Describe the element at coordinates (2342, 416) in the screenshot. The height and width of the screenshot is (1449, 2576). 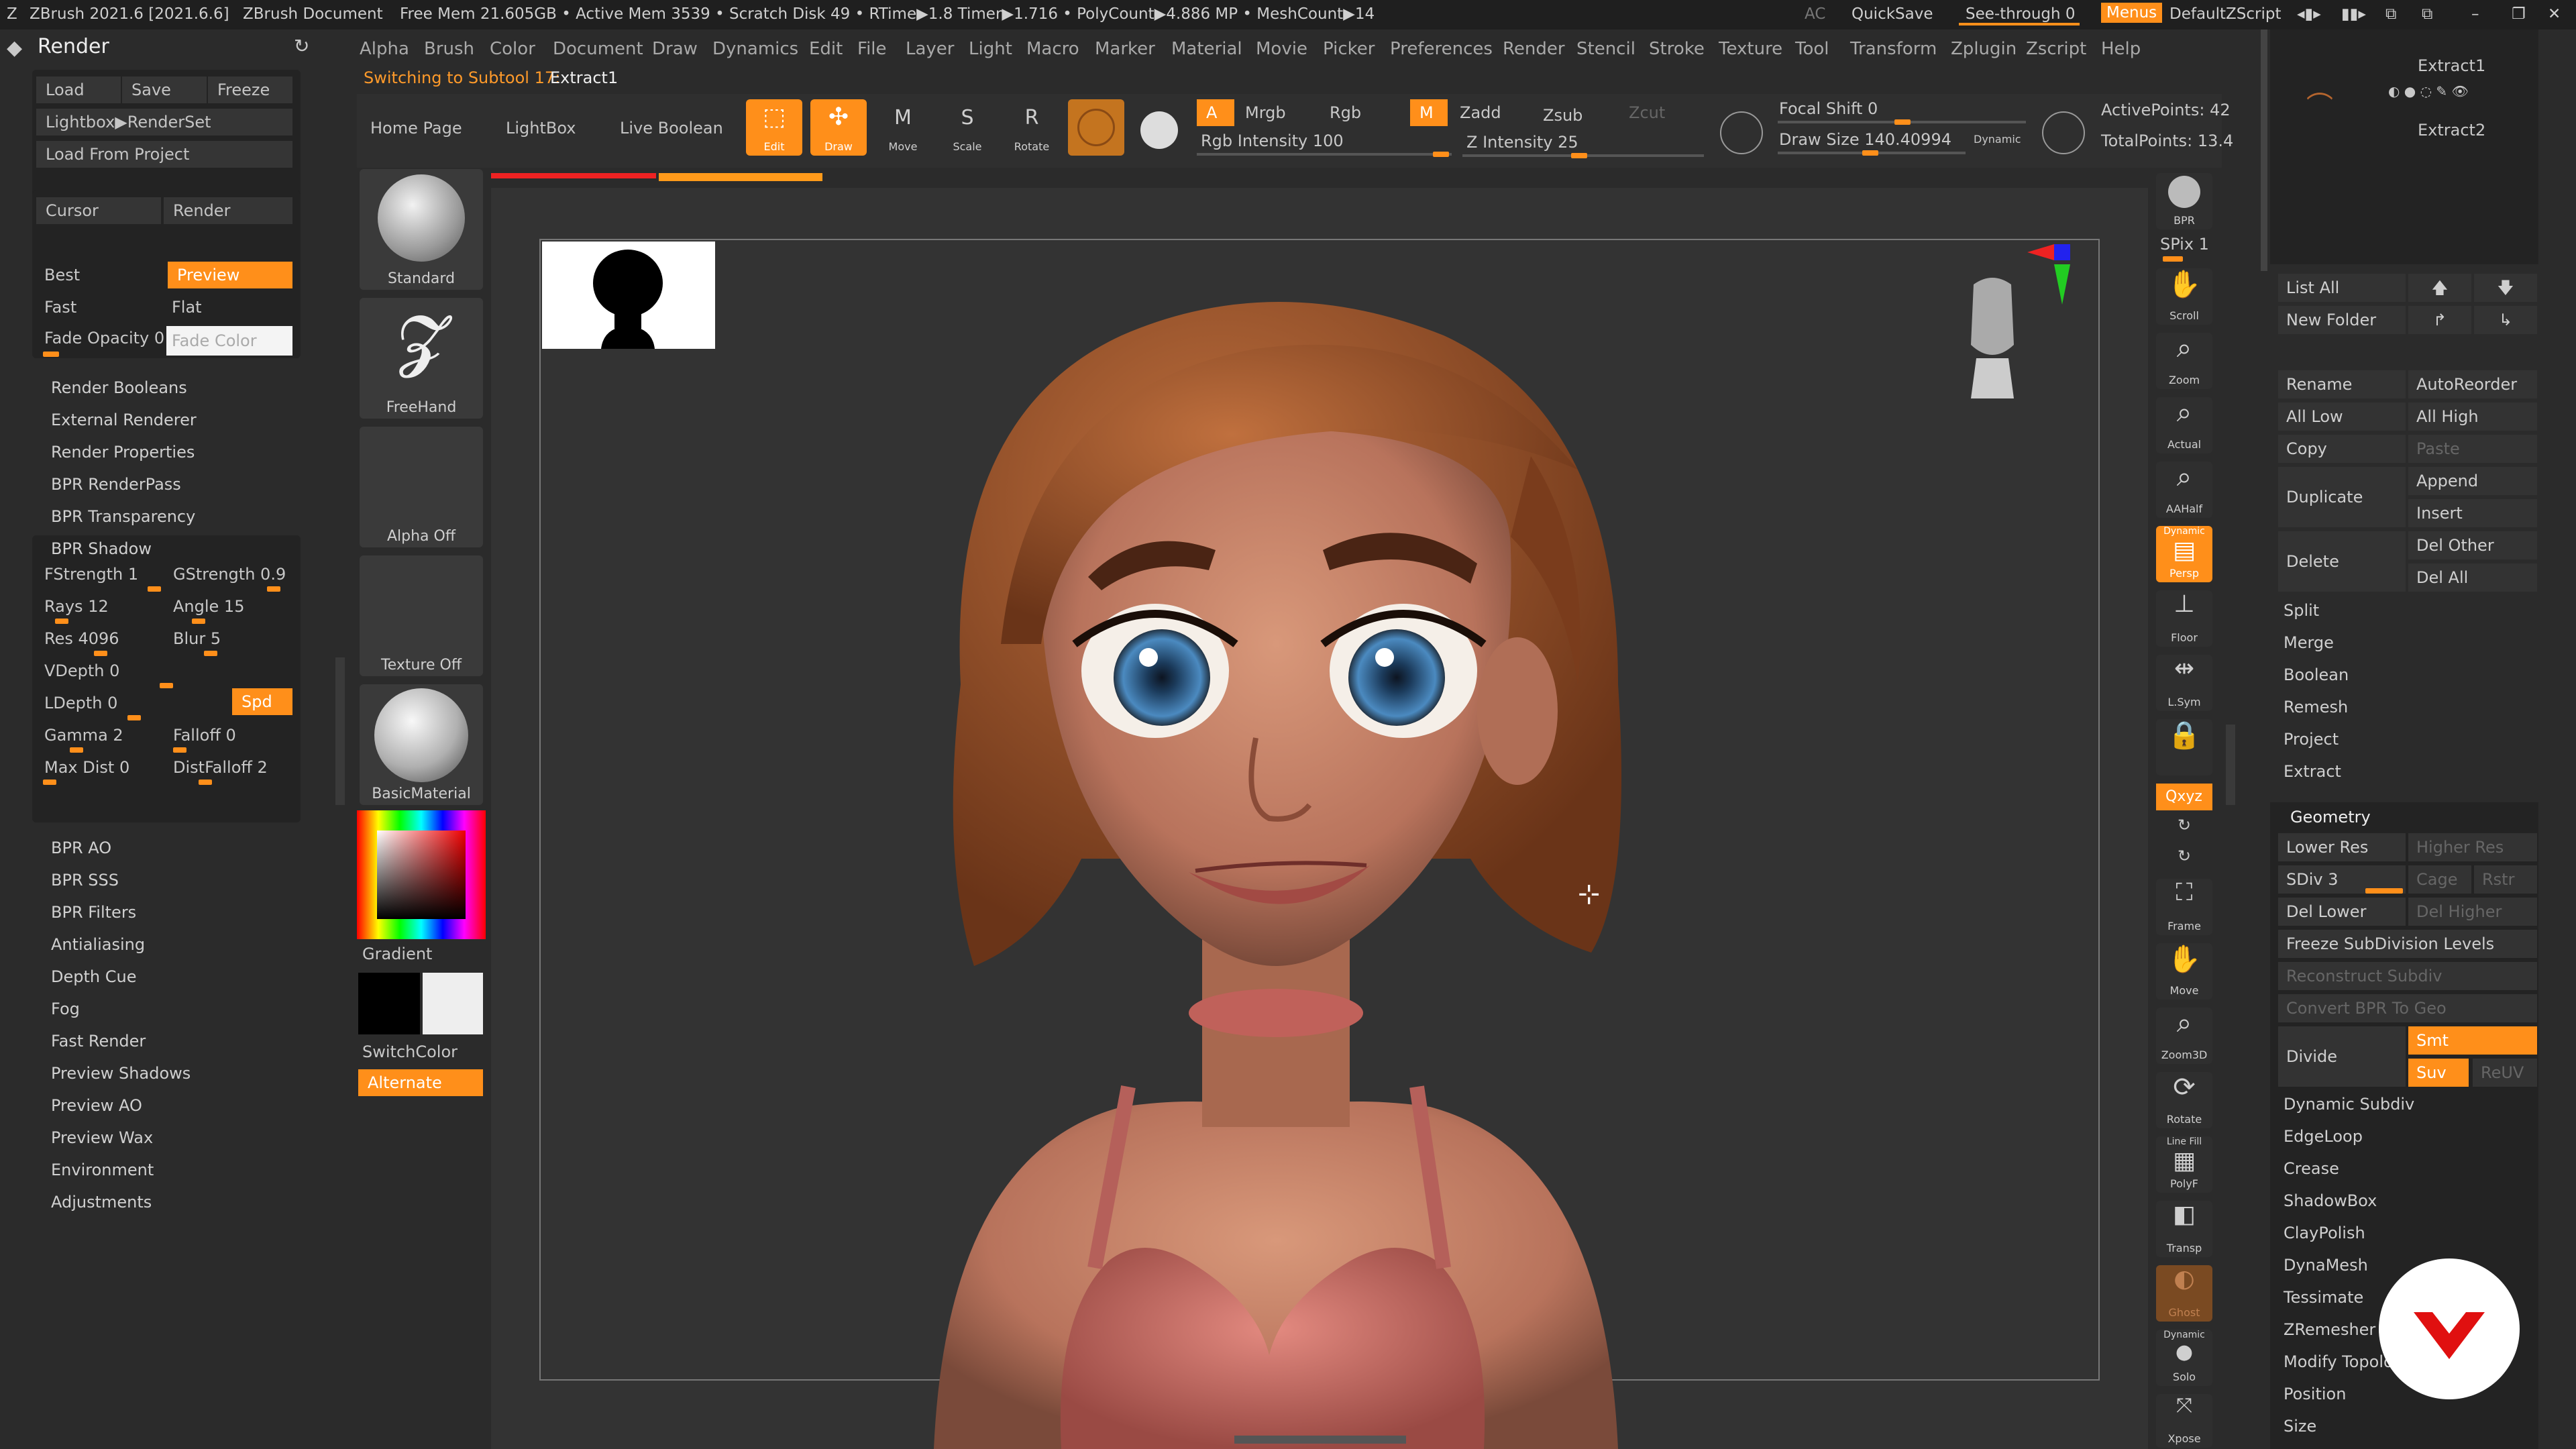
I see `all-low-button: All Low` at that location.